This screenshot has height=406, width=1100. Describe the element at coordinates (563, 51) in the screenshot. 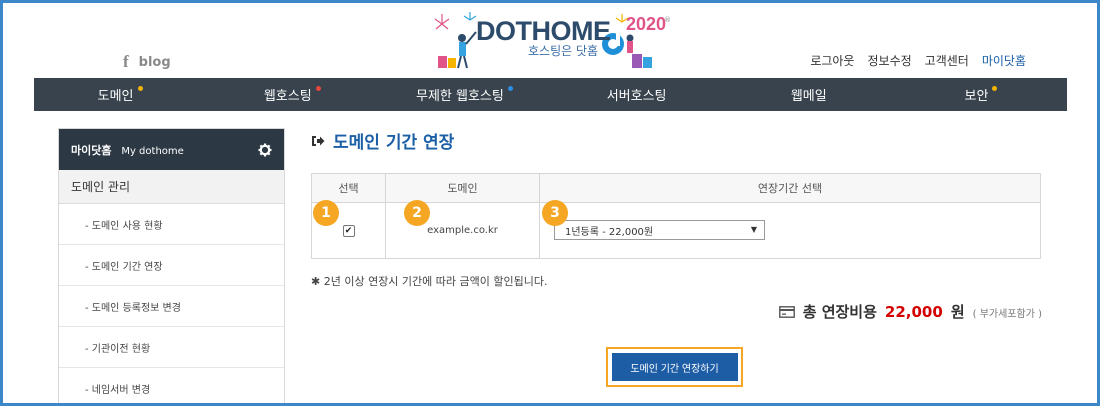

I see `logo-tagline: 호스팅은 닷홈` at that location.